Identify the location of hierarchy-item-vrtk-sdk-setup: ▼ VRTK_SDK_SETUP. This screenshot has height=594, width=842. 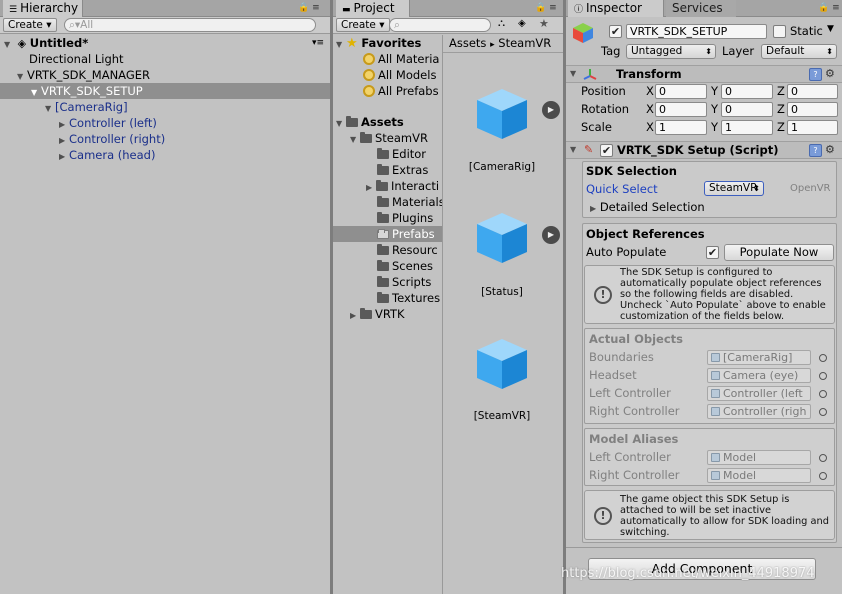
(165, 91).